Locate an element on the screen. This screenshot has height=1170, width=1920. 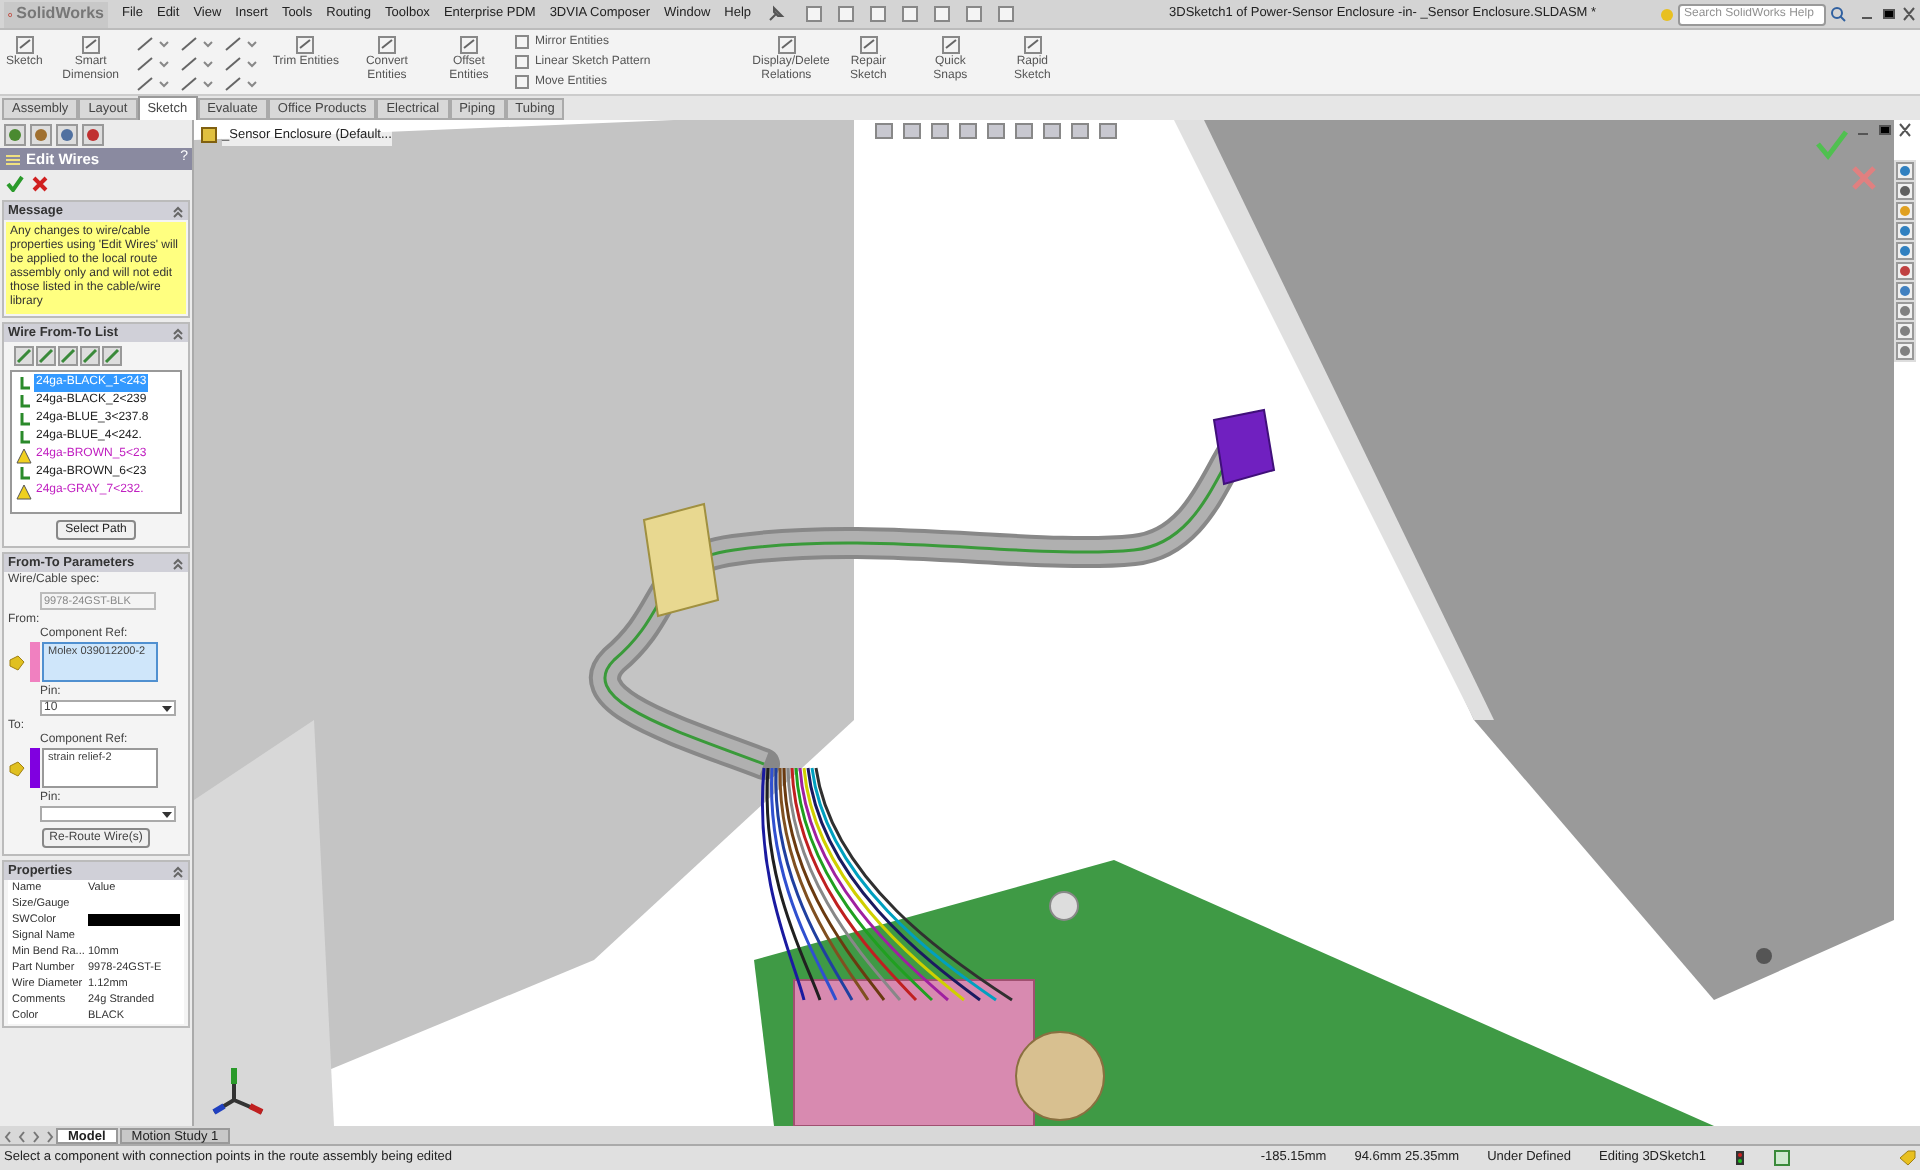
help-bulb-icon is located at coordinates (1667, 14).